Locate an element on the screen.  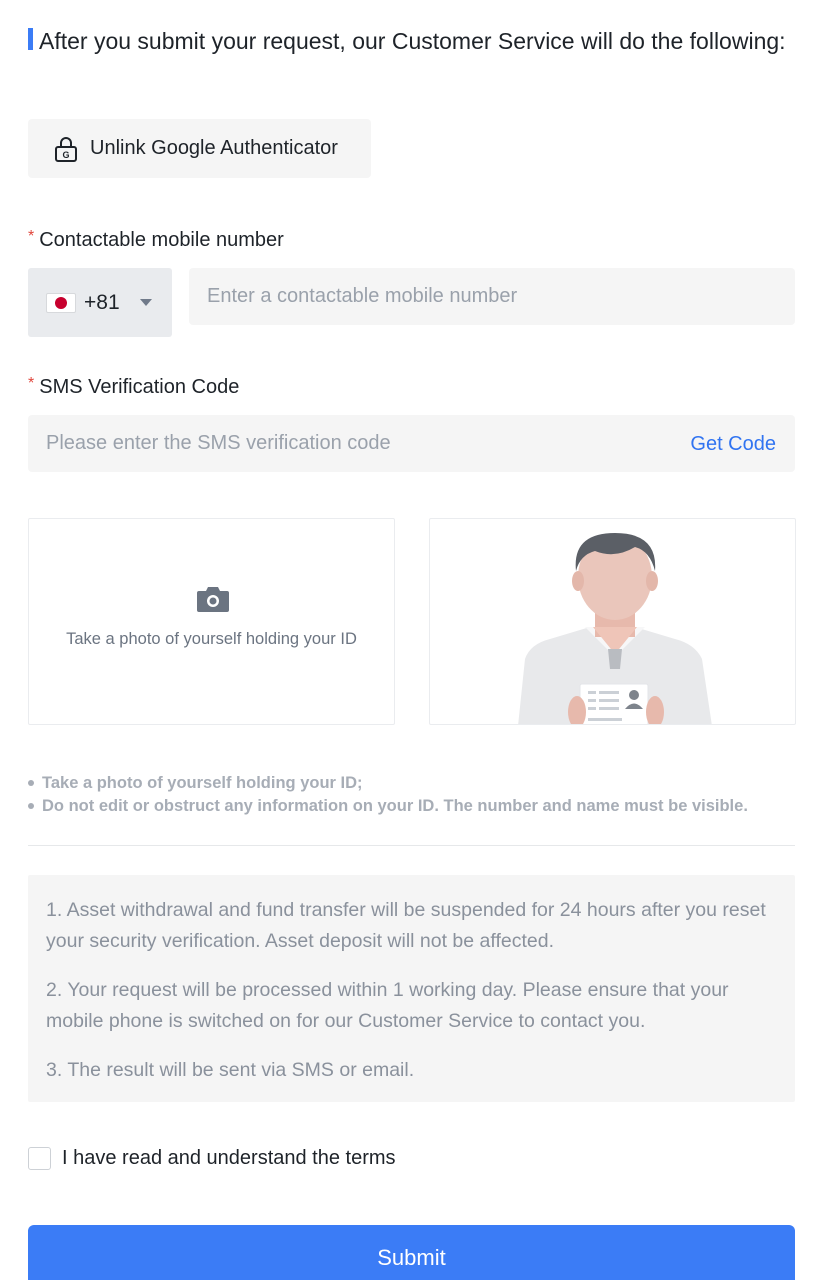
country-code-select: +81 is located at coordinates (100, 302).